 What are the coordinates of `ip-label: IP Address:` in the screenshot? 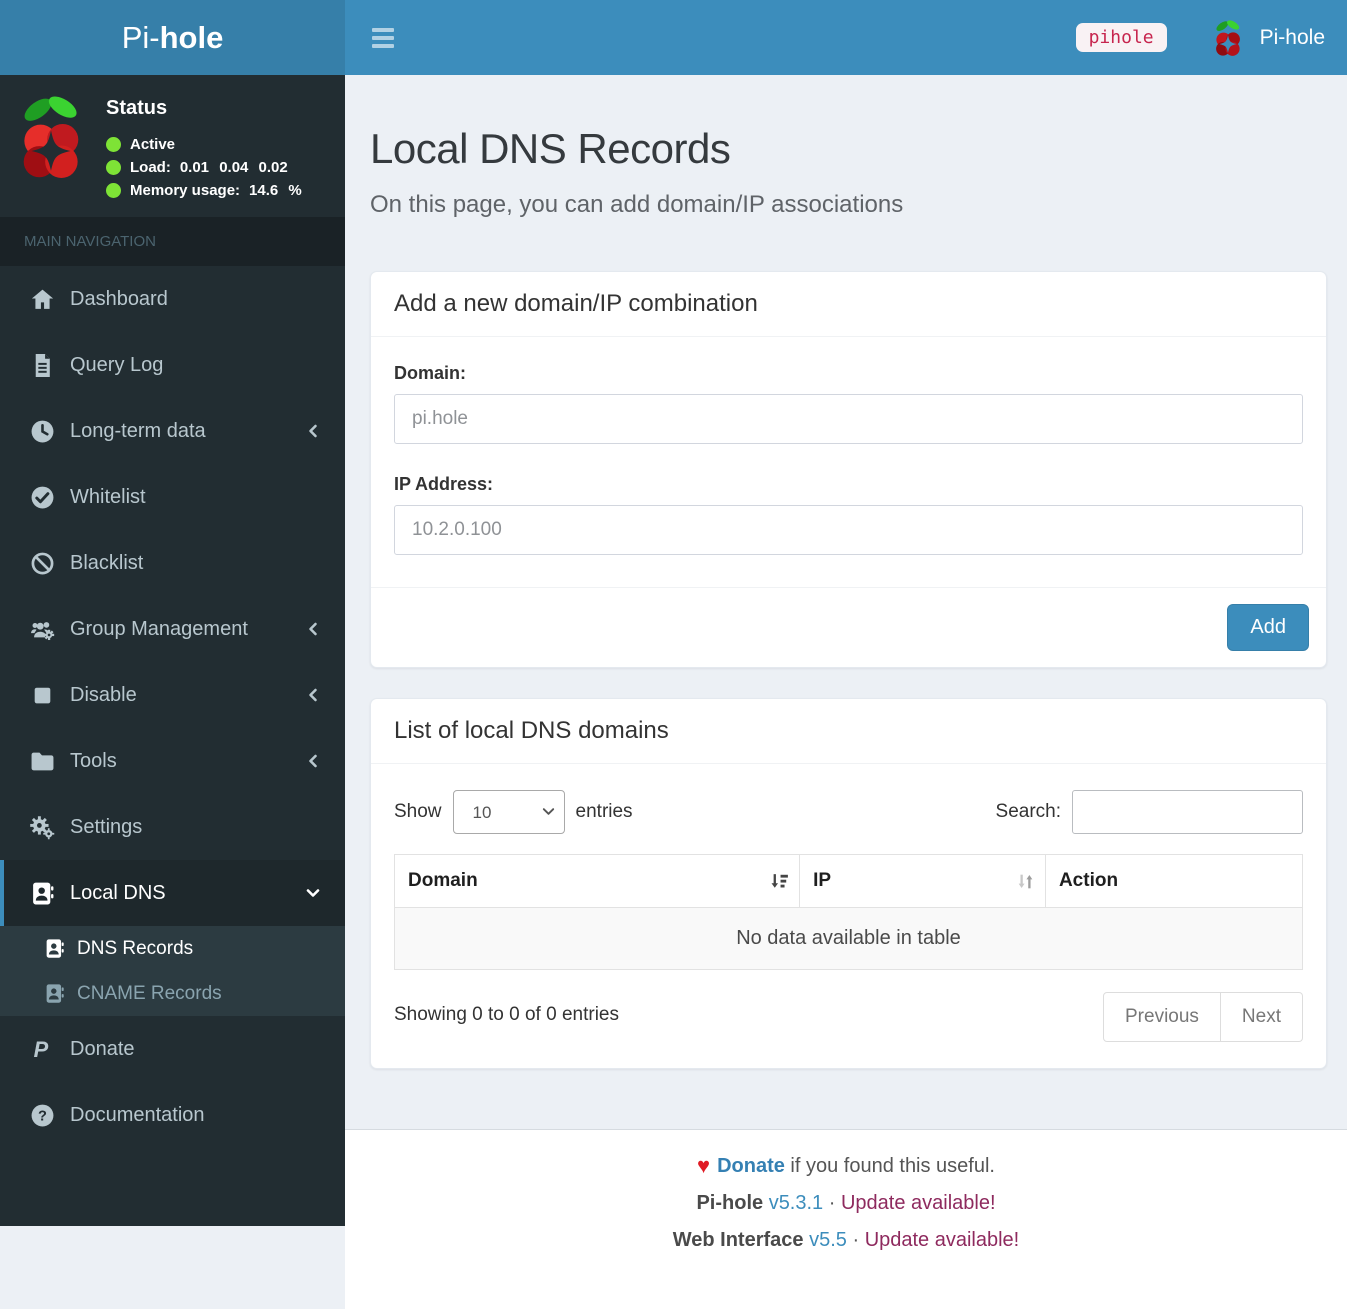 It's located at (444, 484).